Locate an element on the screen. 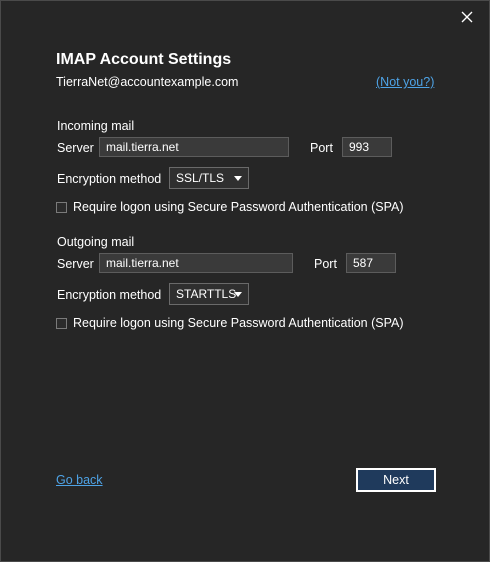 This screenshot has width=490, height=562. close-button is located at coordinates (467, 17).